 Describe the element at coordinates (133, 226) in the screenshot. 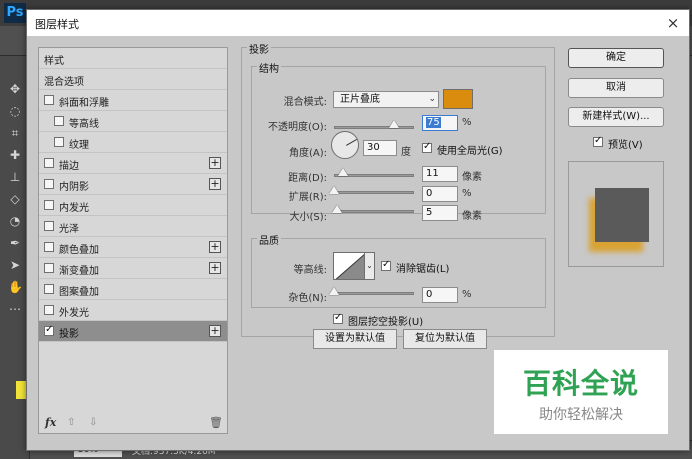

I see `list-item-satin: 光泽` at that location.